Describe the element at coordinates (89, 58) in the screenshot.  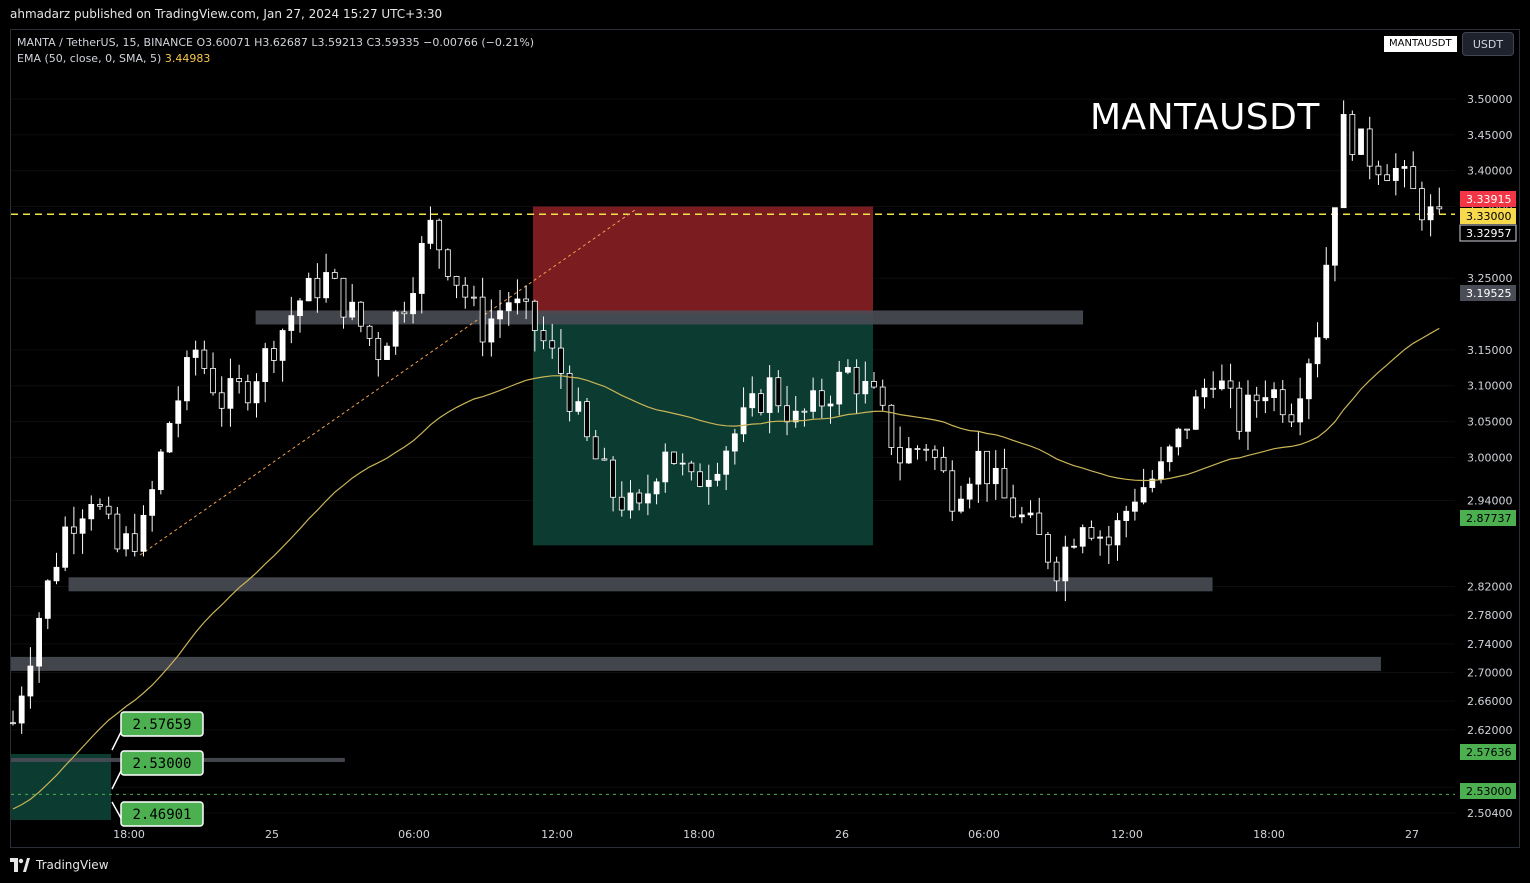
I see `ema-label: EMA (50, close, 0, SMA, 5)` at that location.